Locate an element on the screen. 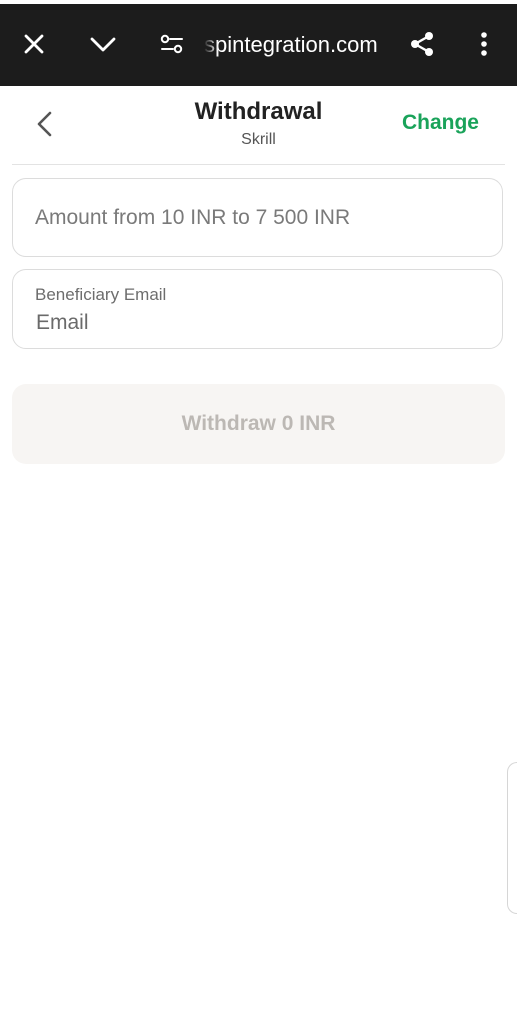  amount-input is located at coordinates (255, 217).